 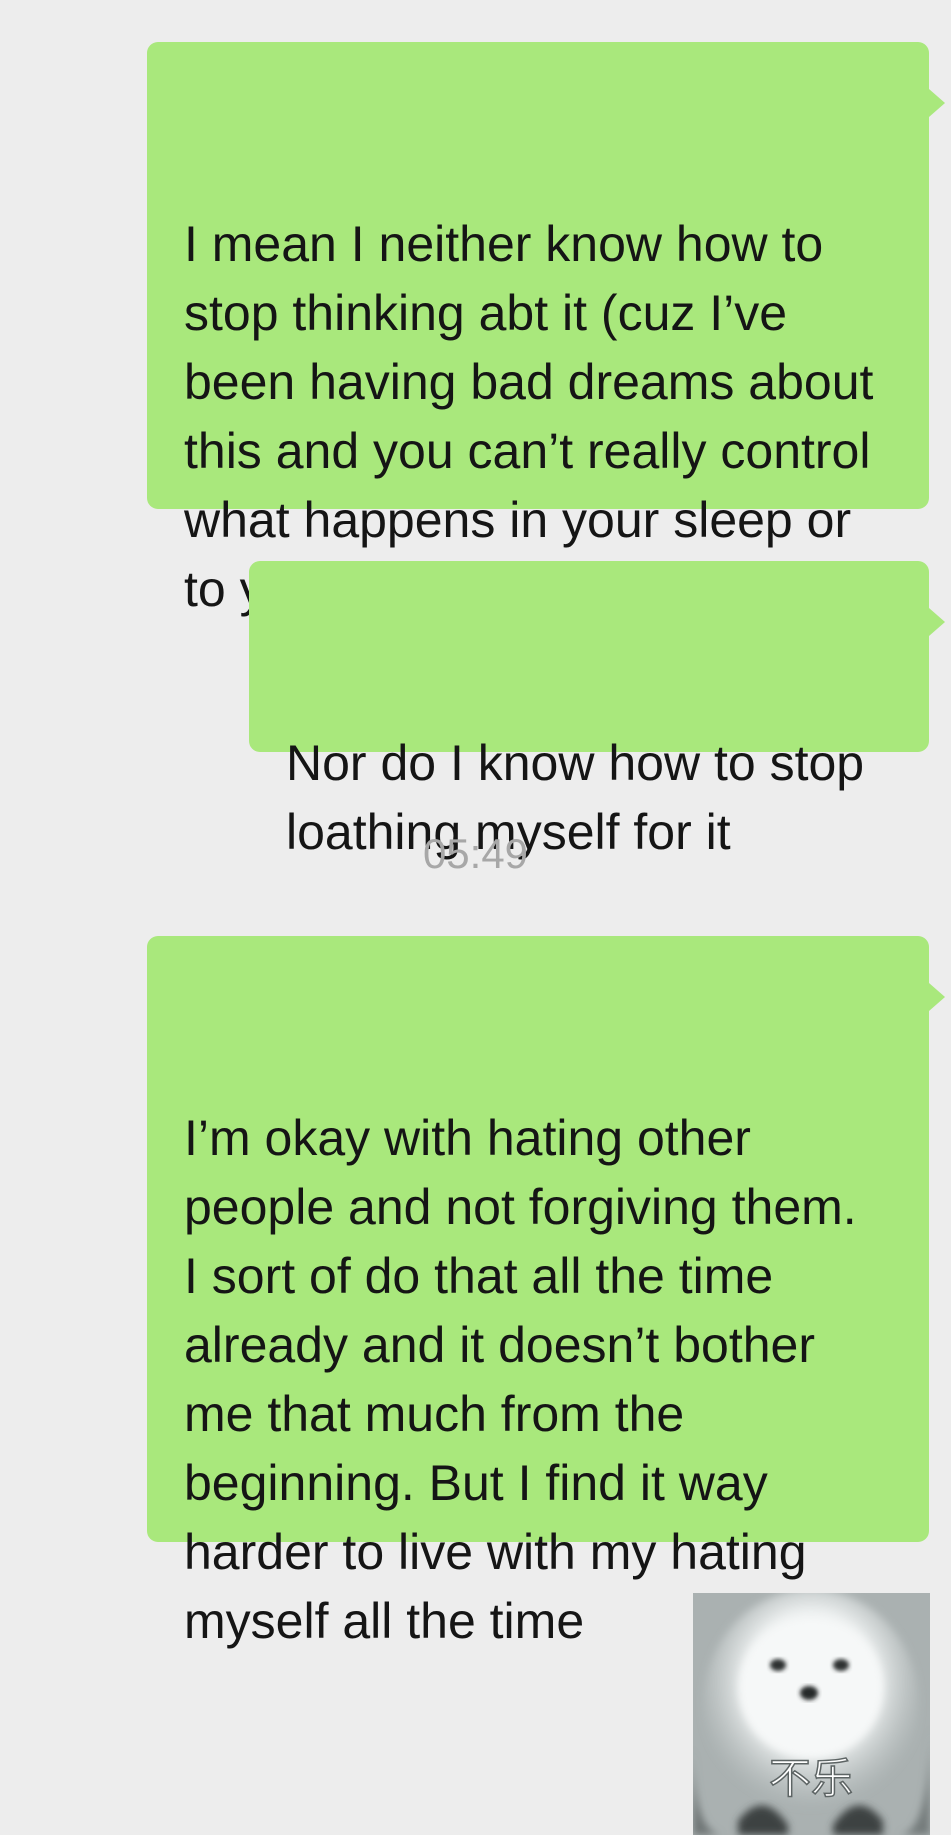 I want to click on sticker-caption: 不乐, so click(x=811, y=1778).